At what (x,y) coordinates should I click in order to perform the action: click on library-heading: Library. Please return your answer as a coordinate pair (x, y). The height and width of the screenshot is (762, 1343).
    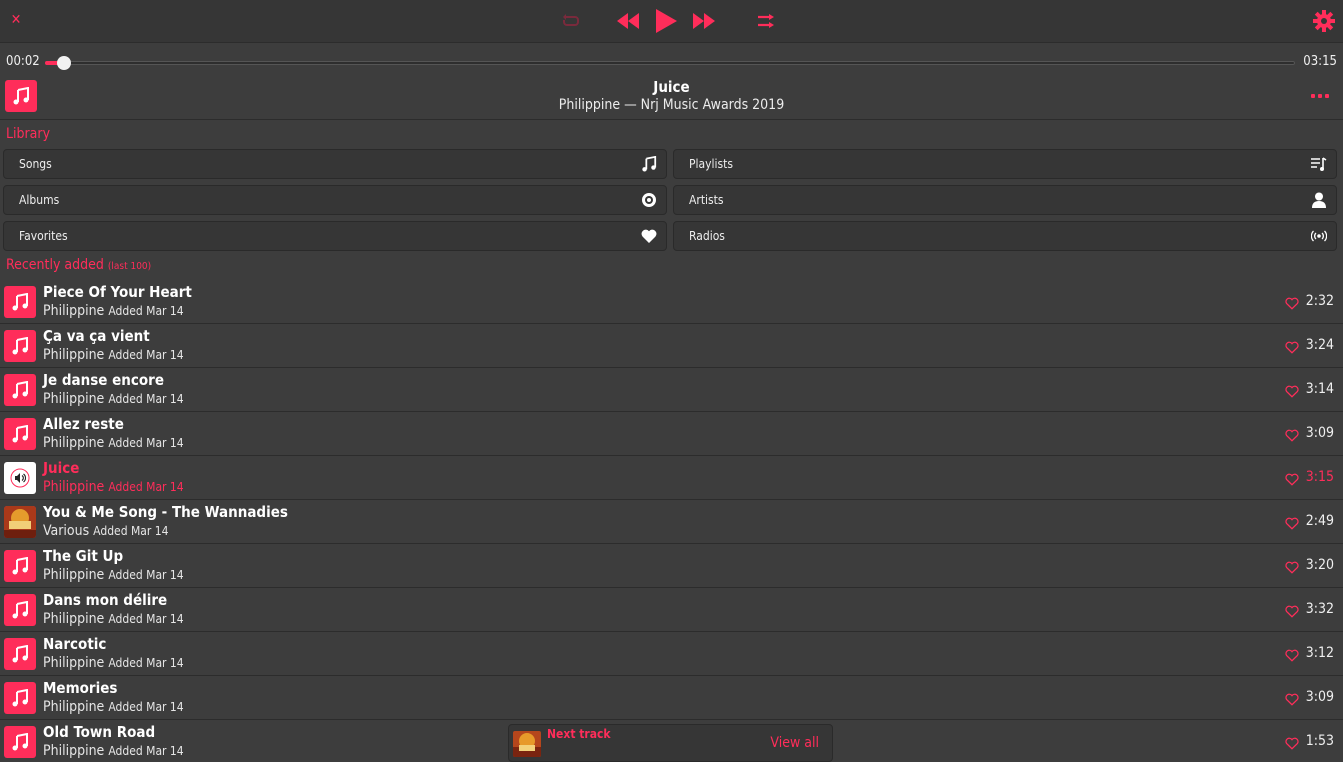
    Looking at the image, I should click on (28, 134).